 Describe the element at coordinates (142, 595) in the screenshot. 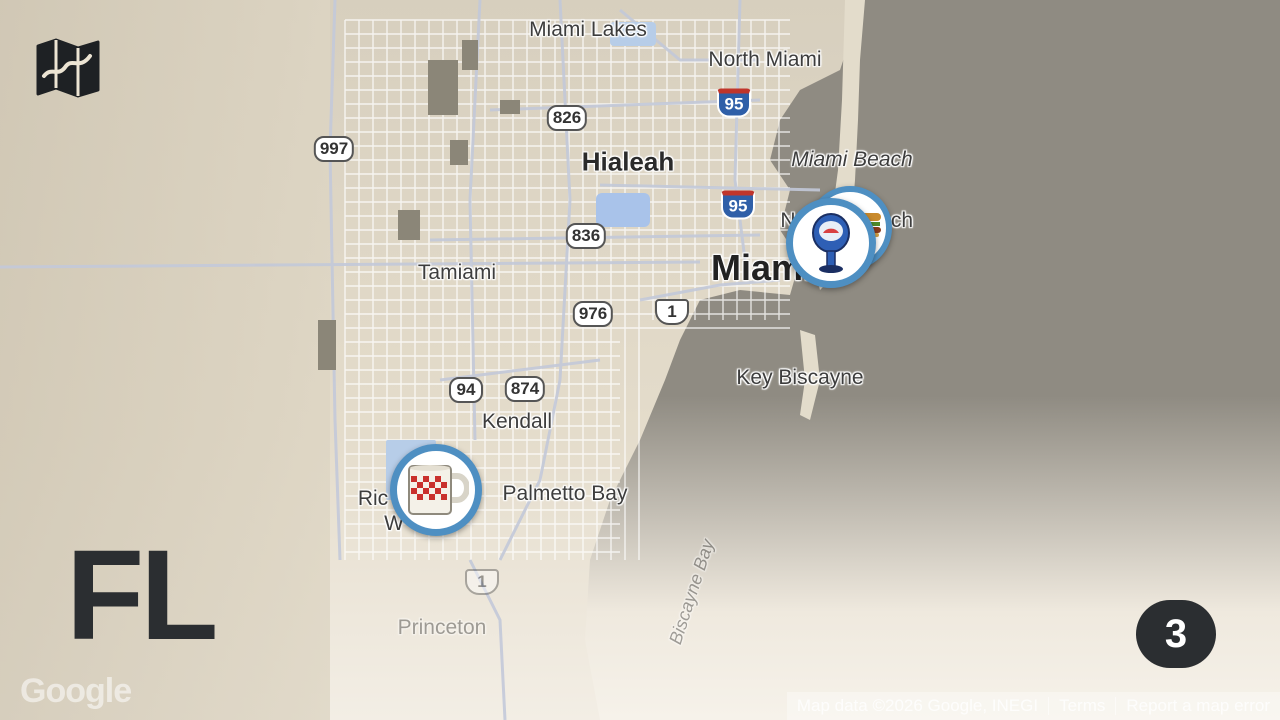

I see `state-code-label: FL` at that location.